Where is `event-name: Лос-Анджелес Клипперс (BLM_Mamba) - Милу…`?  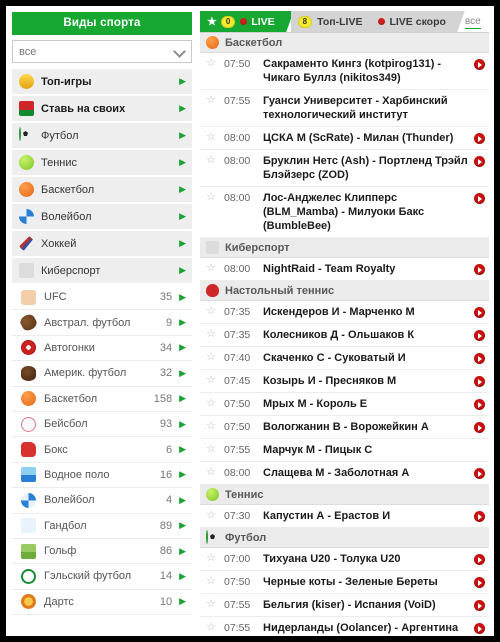 event-name: Лос-Анджелес Клипперс (BLM_Mamba) - Милу… is located at coordinates (368, 212).